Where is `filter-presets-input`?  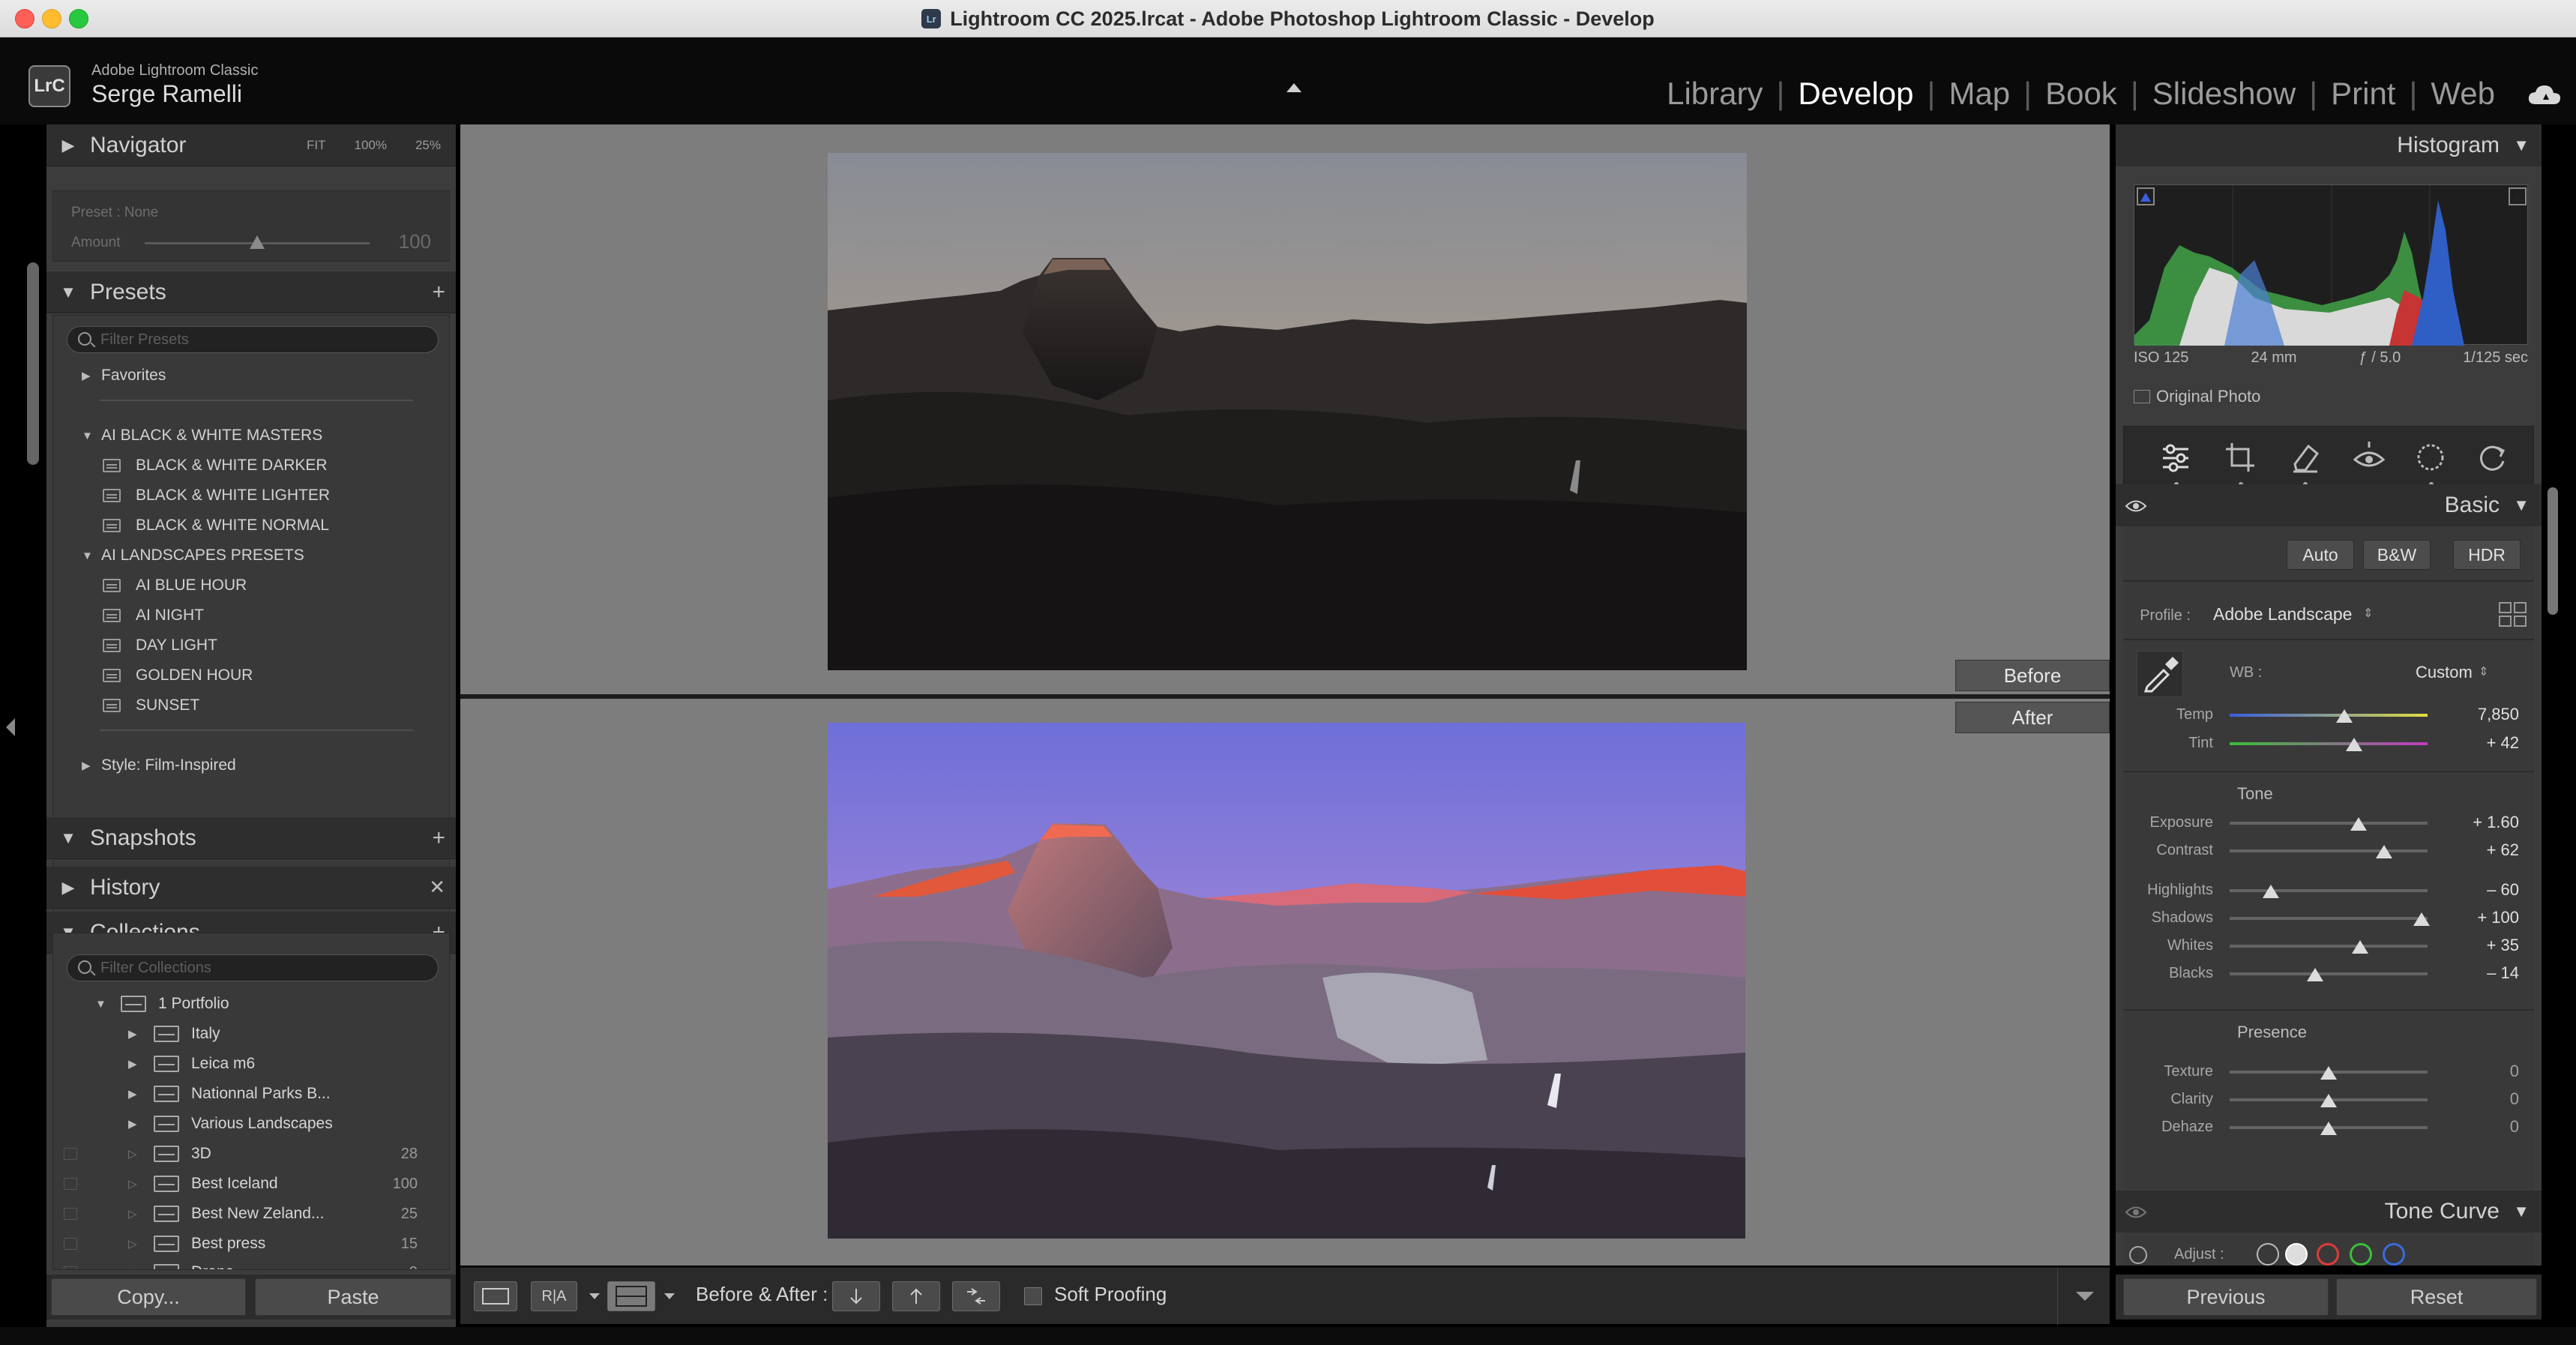
filter-presets-input is located at coordinates (258, 339).